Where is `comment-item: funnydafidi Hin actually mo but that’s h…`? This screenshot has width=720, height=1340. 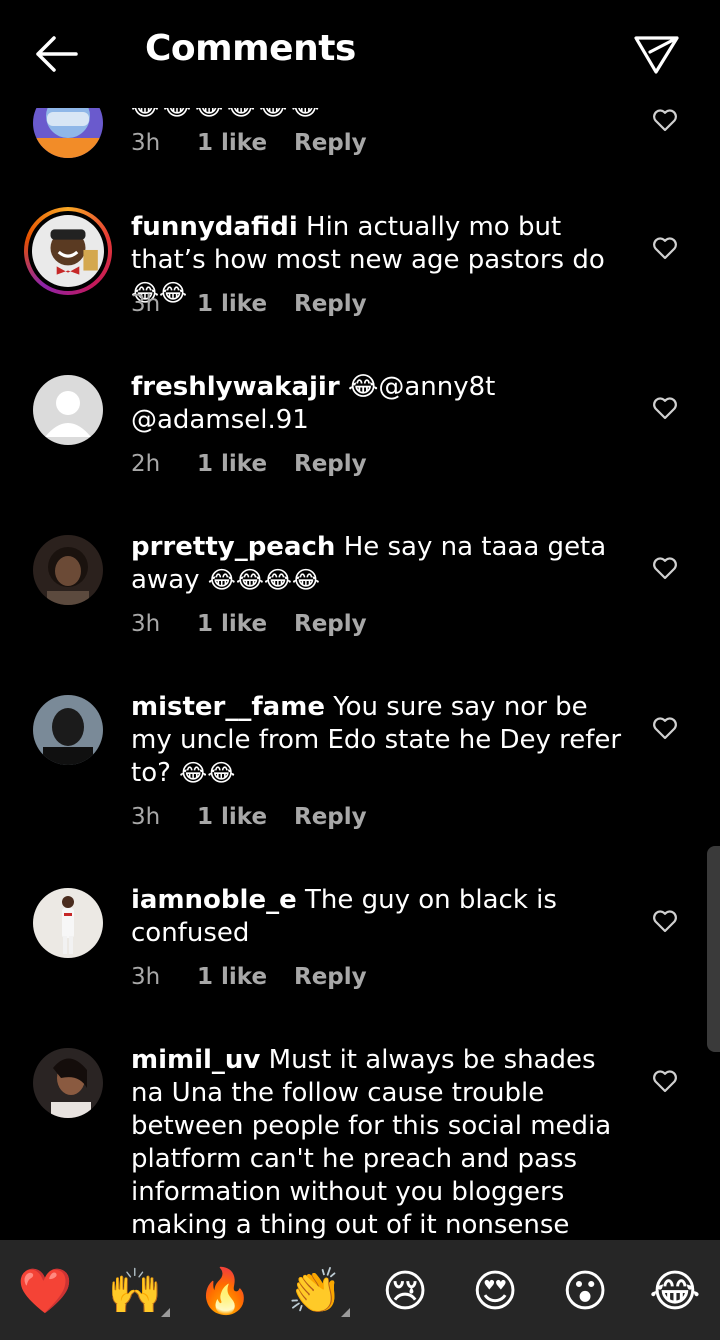
comment-item: funnydafidi Hin actually mo but that’s h… is located at coordinates (360, 270).